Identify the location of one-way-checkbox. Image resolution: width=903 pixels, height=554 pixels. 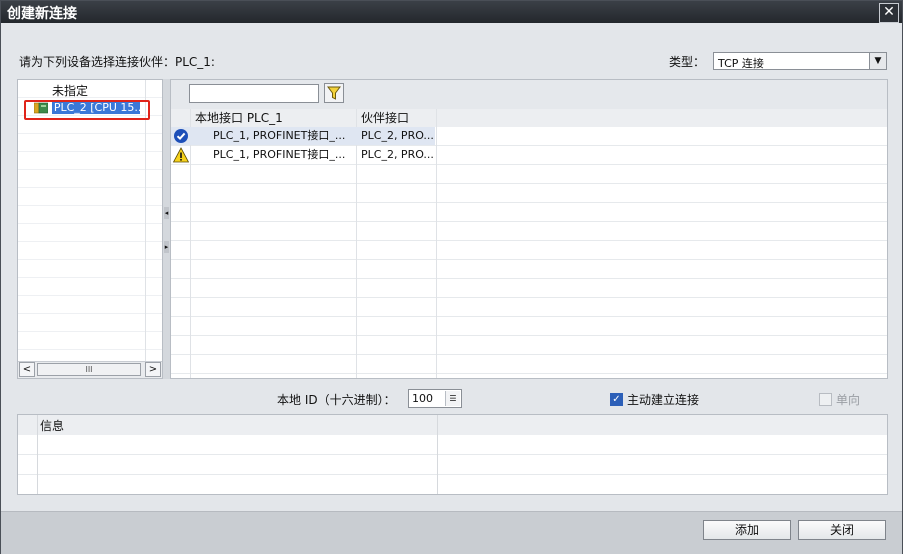
(825, 399).